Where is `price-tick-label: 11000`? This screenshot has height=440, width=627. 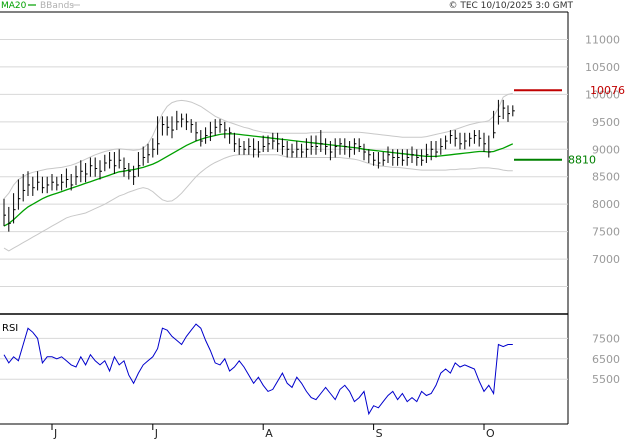
price-tick-label: 11000 is located at coordinates (602, 39).